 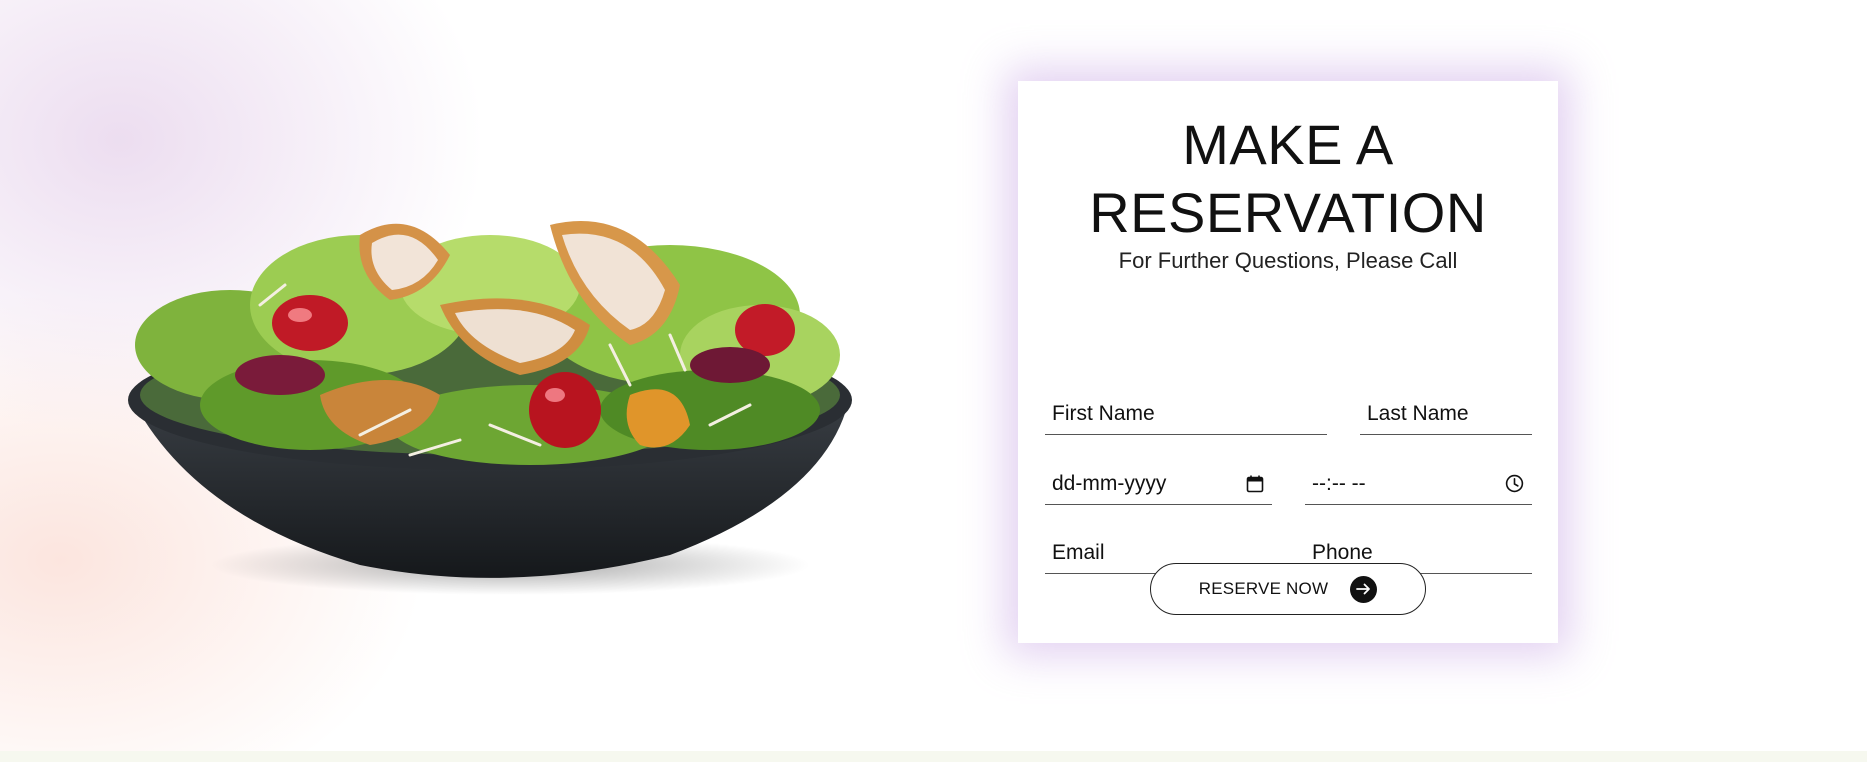 What do you see at coordinates (1514, 483) in the screenshot?
I see `clock-icon` at bounding box center [1514, 483].